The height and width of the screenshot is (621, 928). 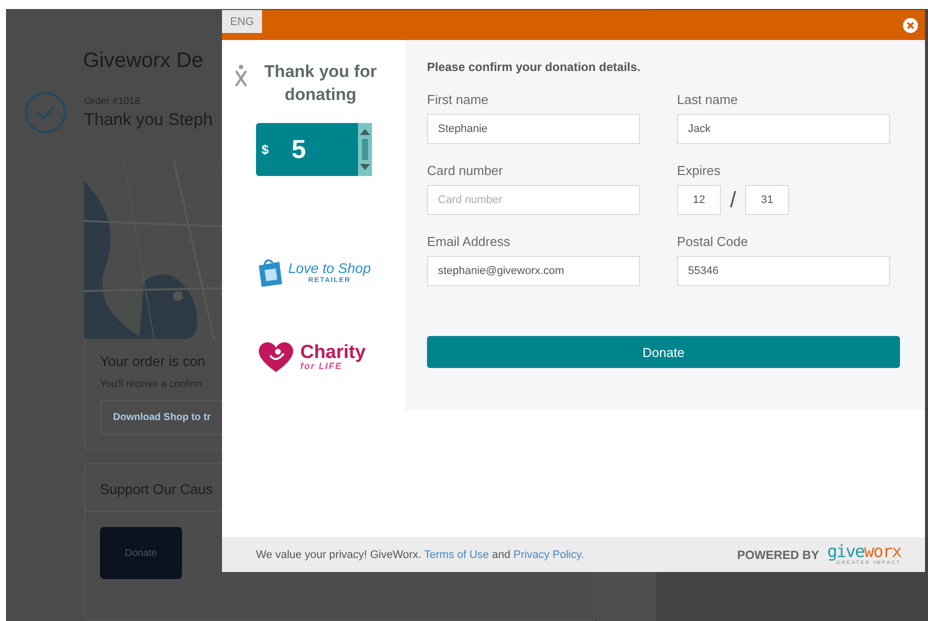 What do you see at coordinates (533, 200) in the screenshot?
I see `input-field: Card number` at bounding box center [533, 200].